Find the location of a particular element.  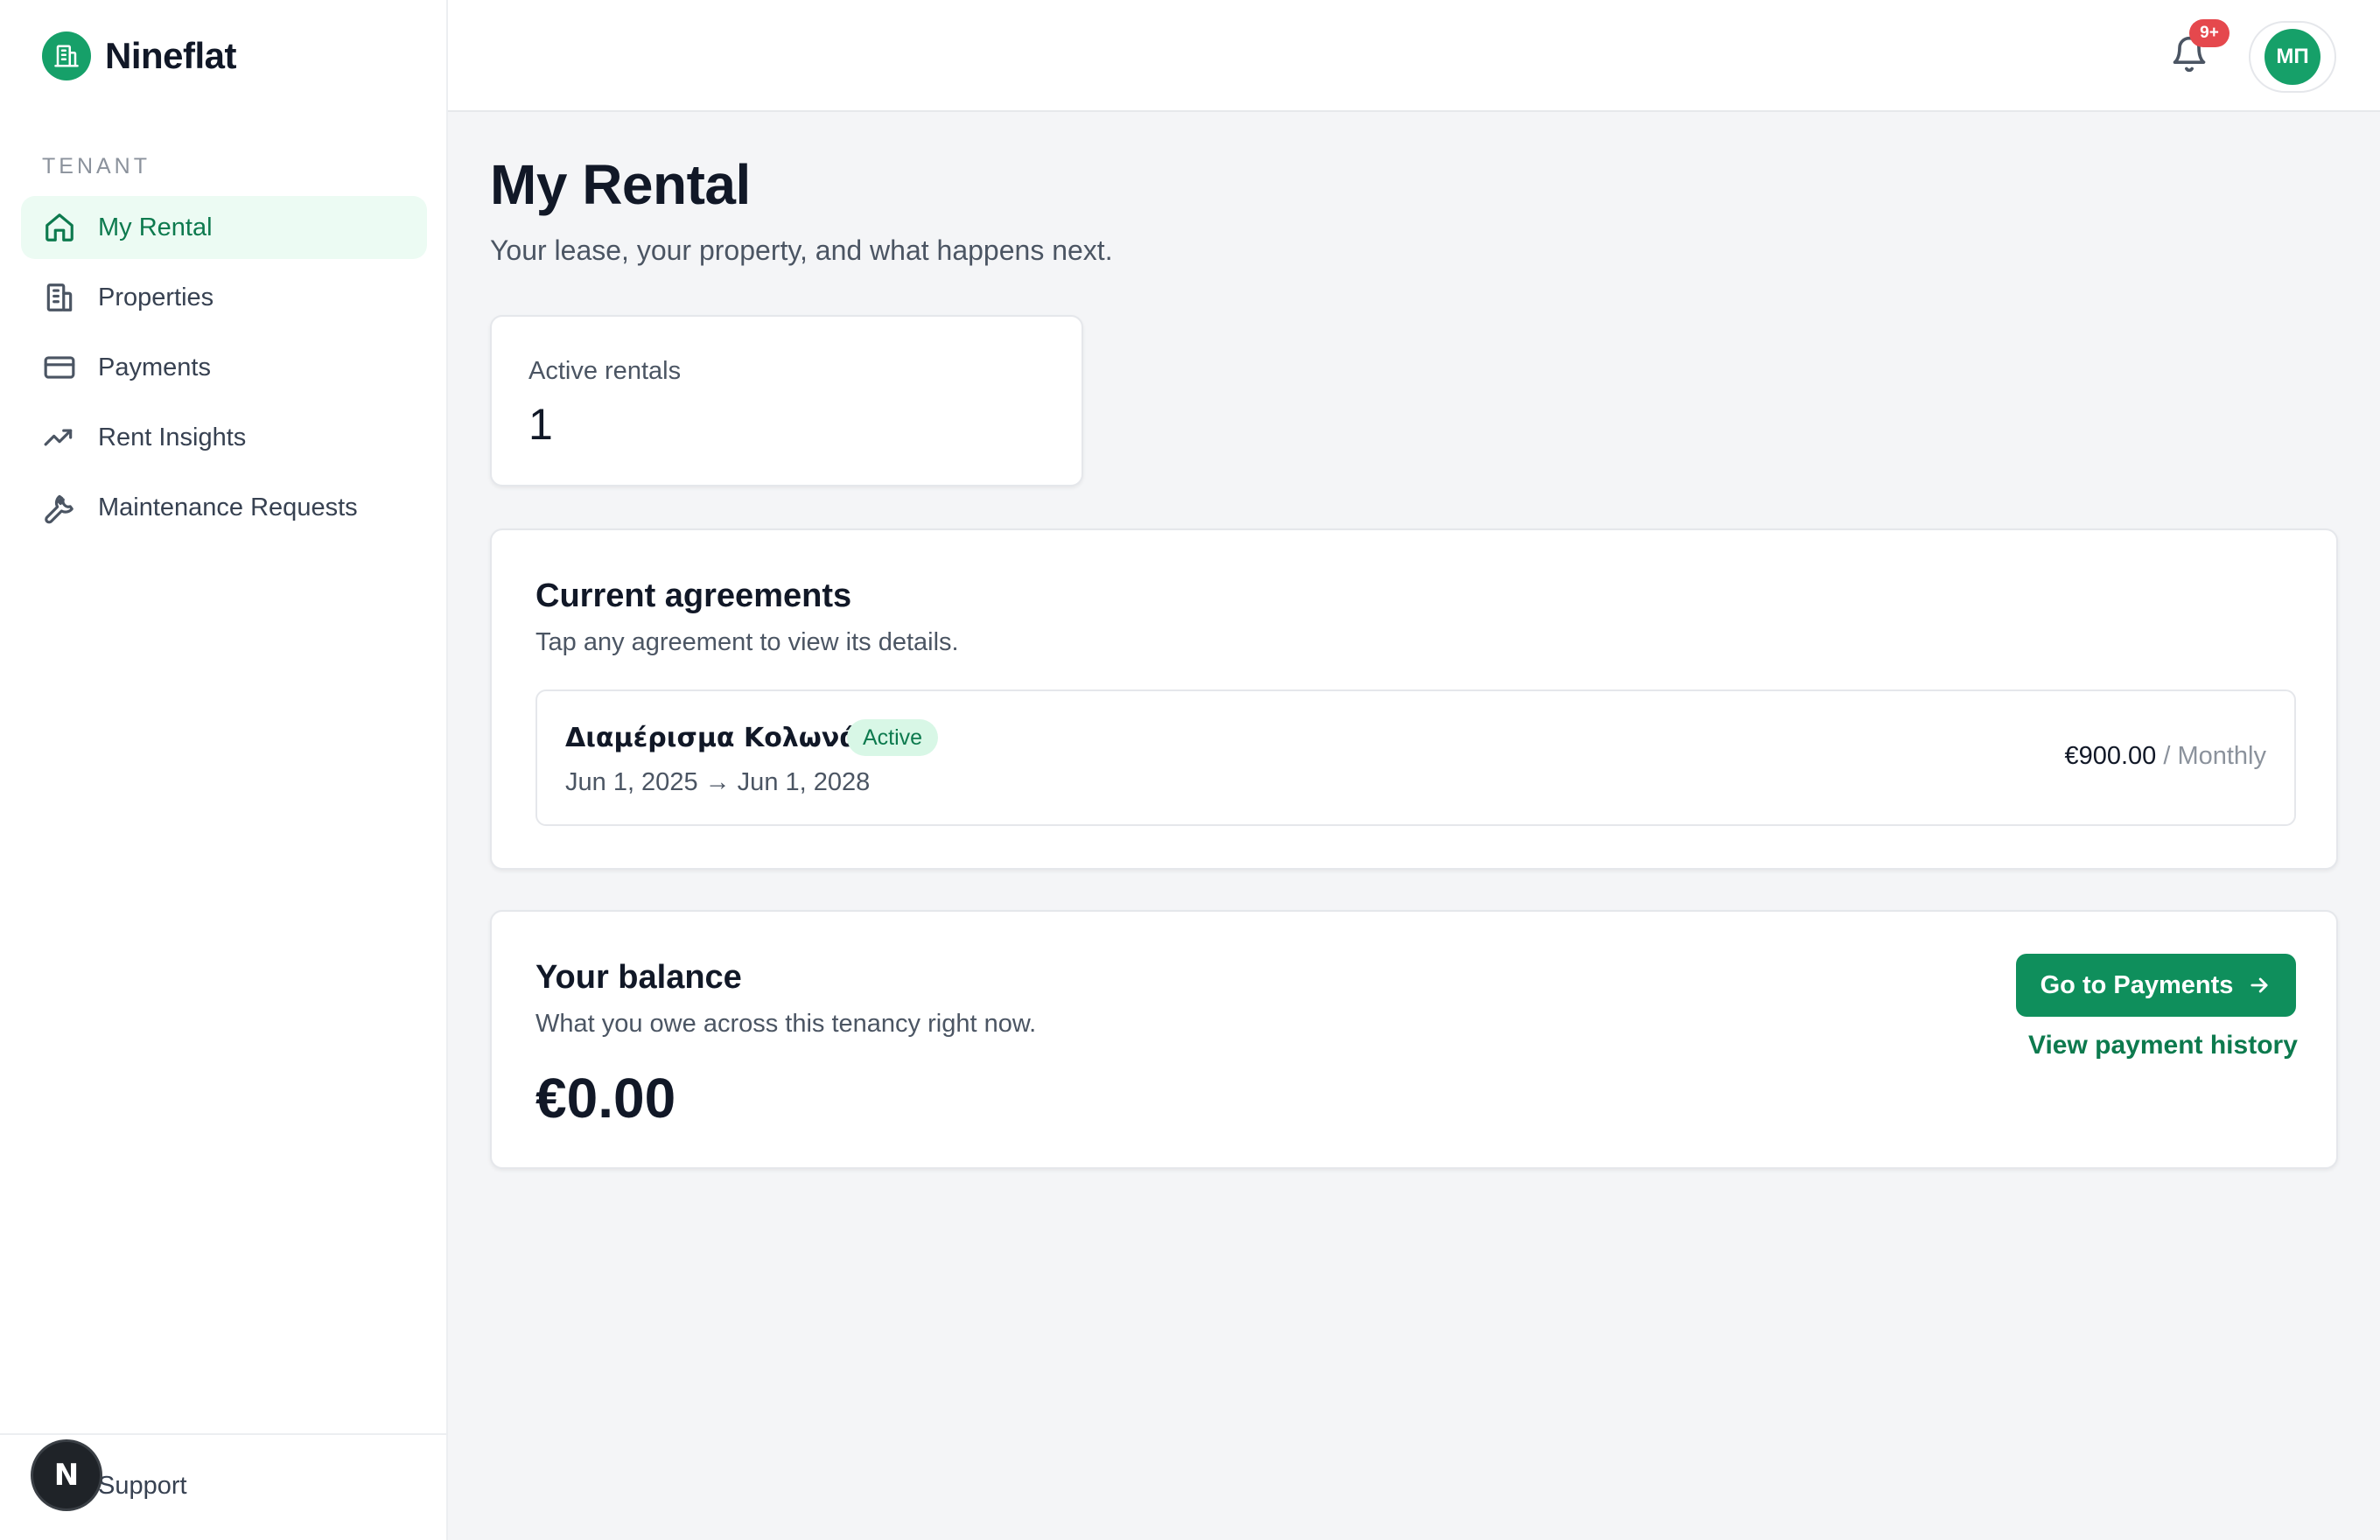

agreement-dates: Jun 1, 2025 → Jun 1, 2028 is located at coordinates (718, 782).